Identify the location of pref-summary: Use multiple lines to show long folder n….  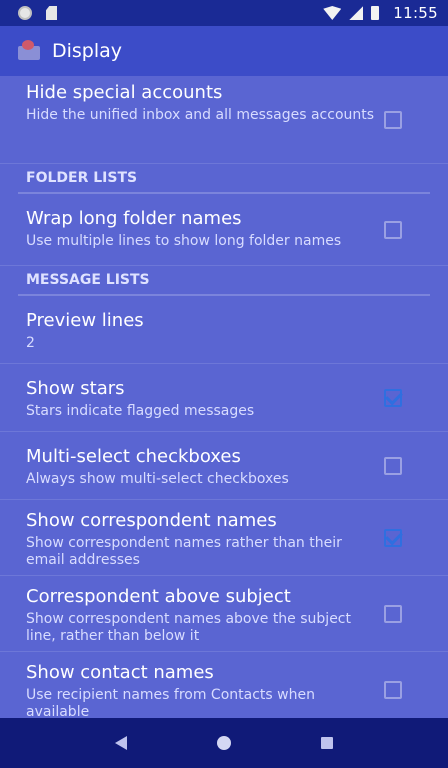
(184, 241).